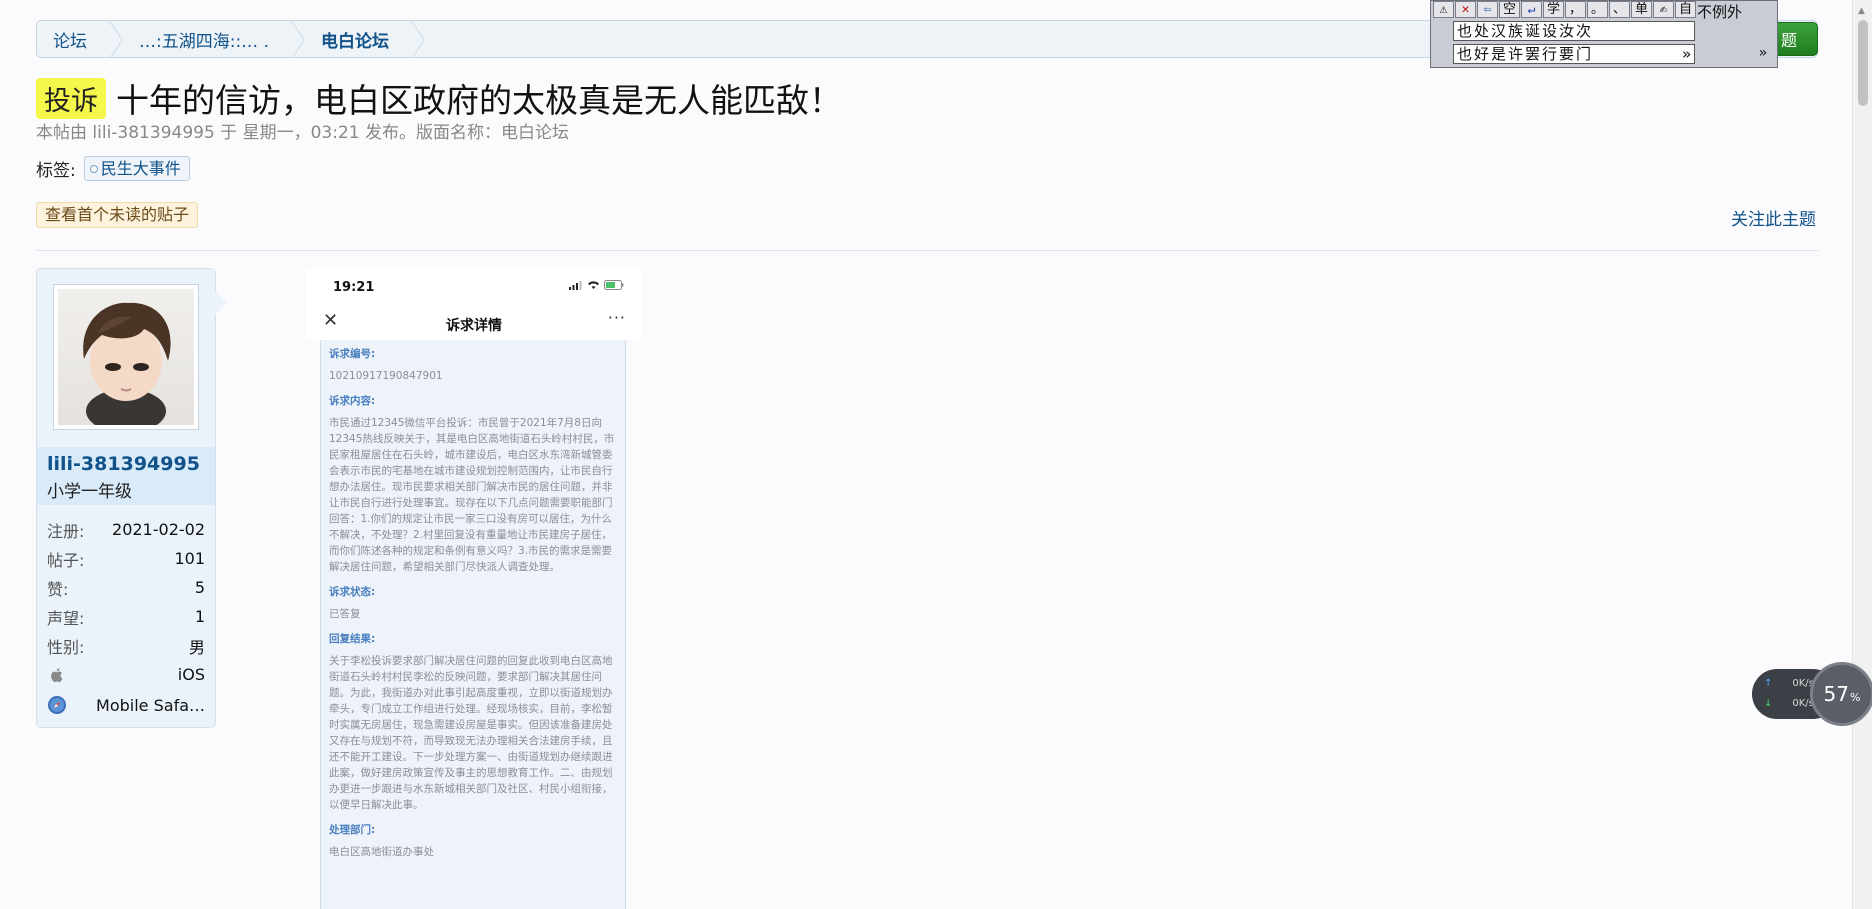  What do you see at coordinates (616, 317) in the screenshot?
I see `more-icon: ···` at bounding box center [616, 317].